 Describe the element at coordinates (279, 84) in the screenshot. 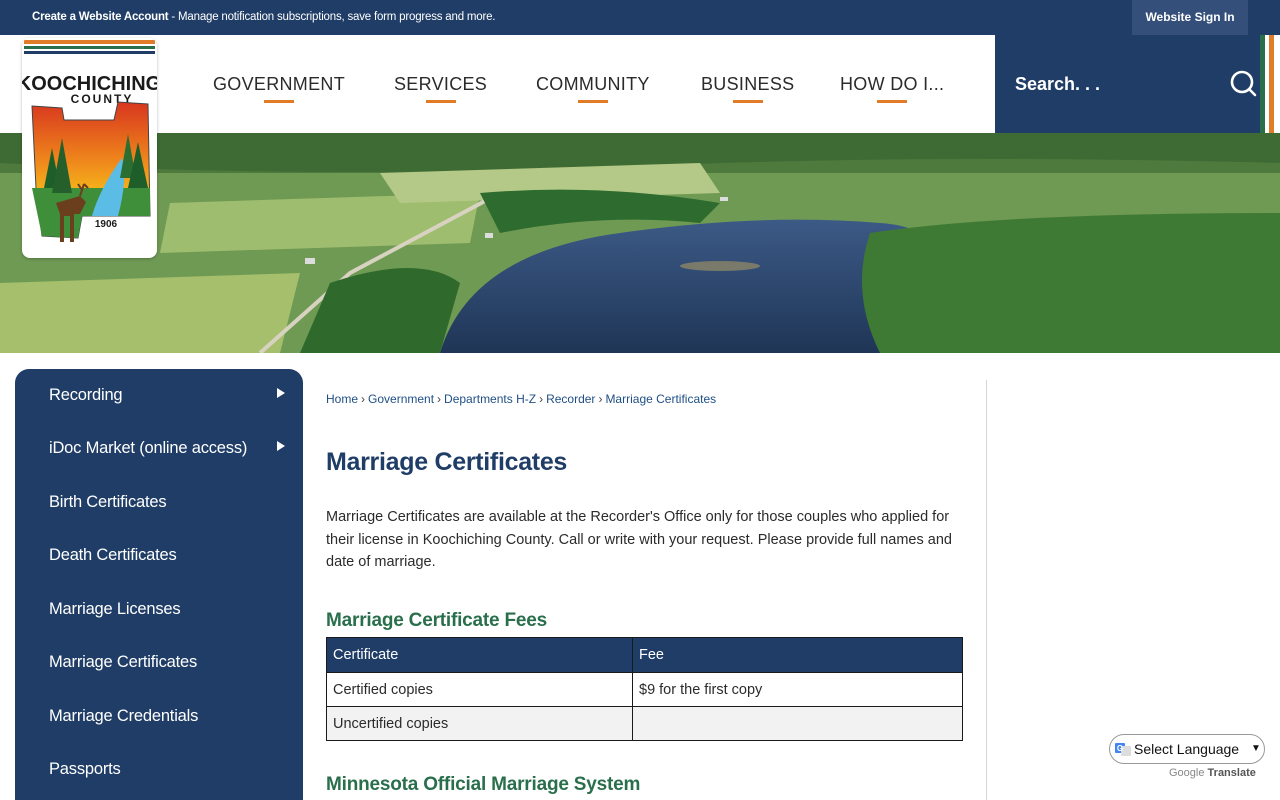

I see `nav-label: GOVERNMENT` at that location.